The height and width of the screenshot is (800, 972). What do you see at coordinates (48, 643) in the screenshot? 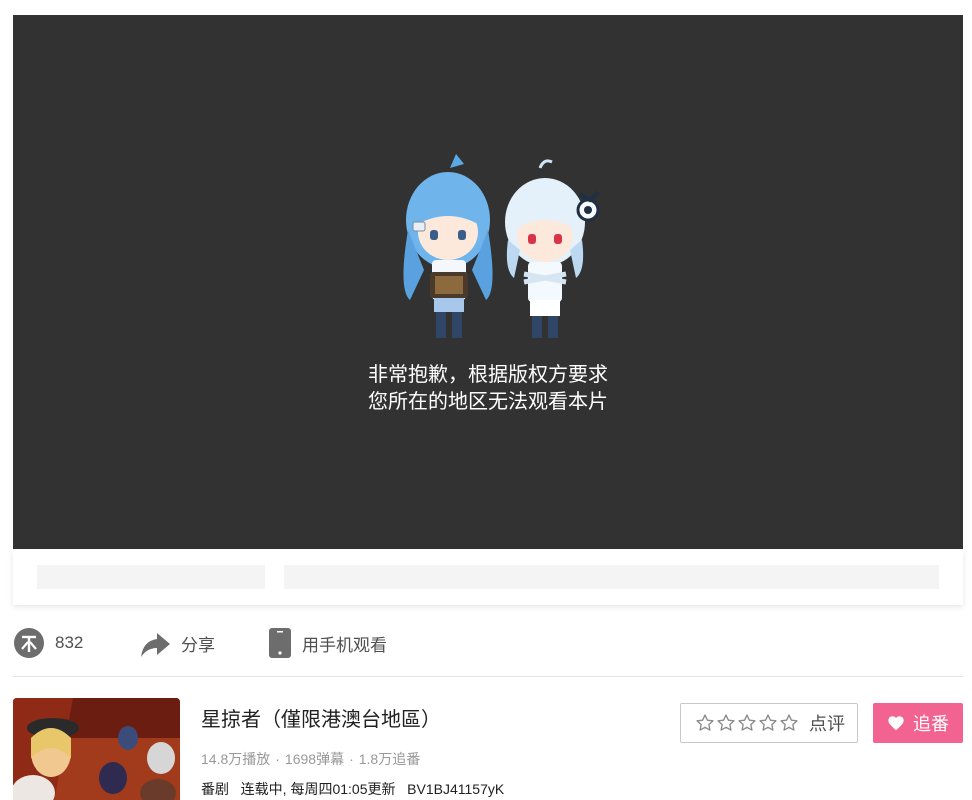
I see `coin-button: 832` at bounding box center [48, 643].